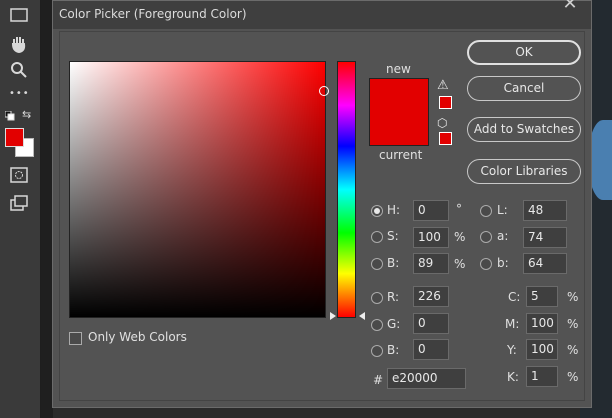 Image resolution: width=612 pixels, height=418 pixels. Describe the element at coordinates (545, 263) in the screenshot. I see `lab-b-input: 64` at that location.